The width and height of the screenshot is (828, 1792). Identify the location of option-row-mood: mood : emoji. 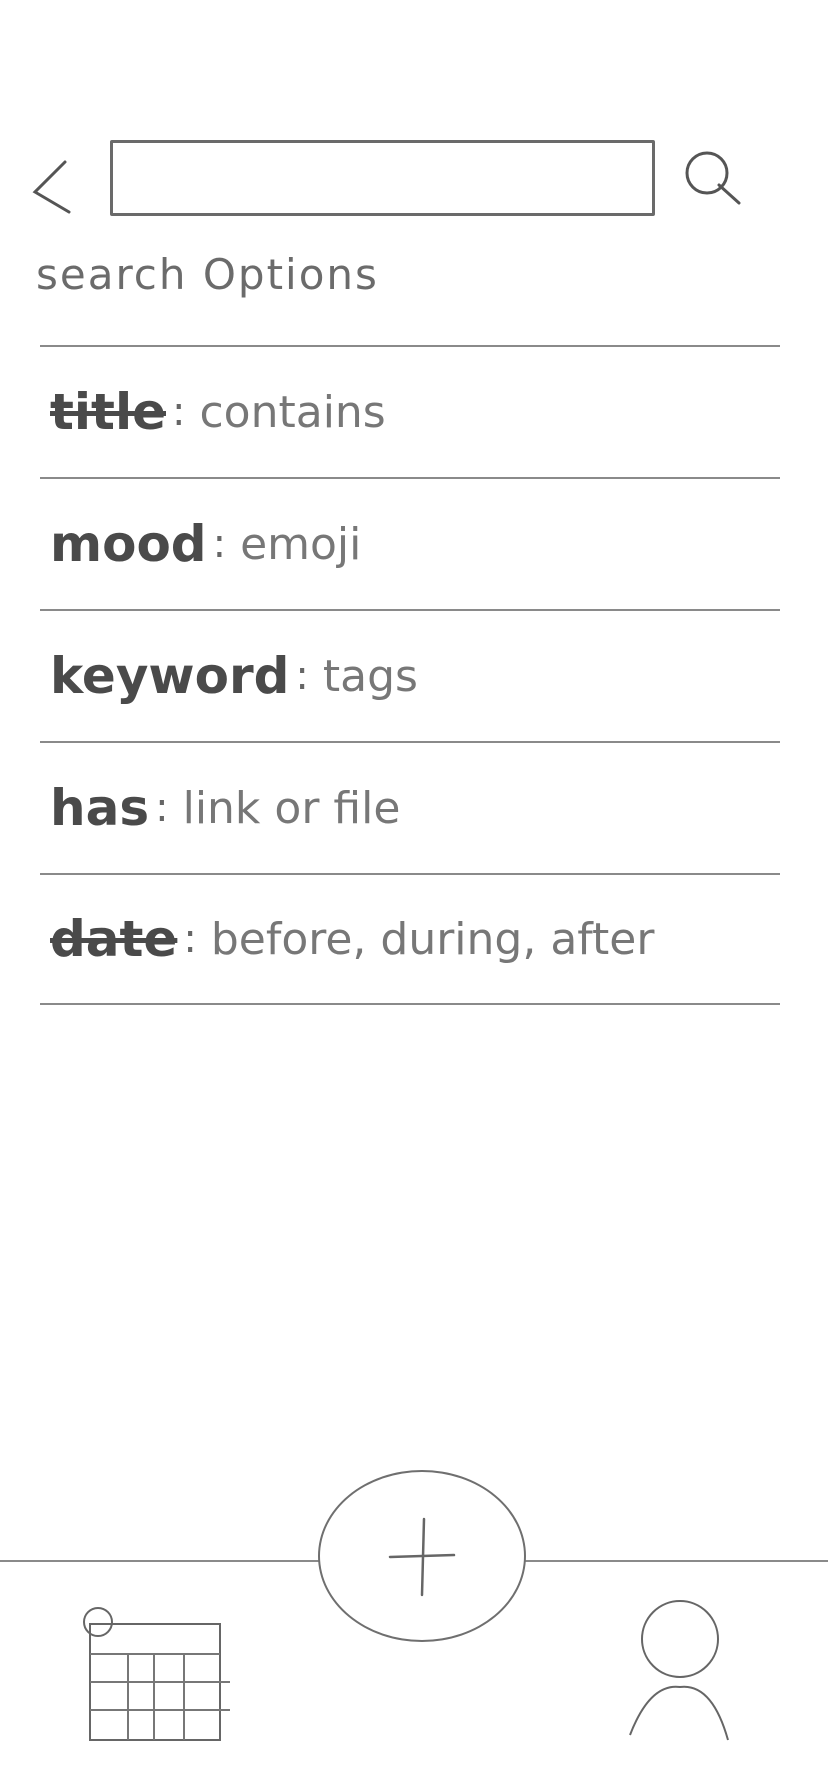
(410, 543).